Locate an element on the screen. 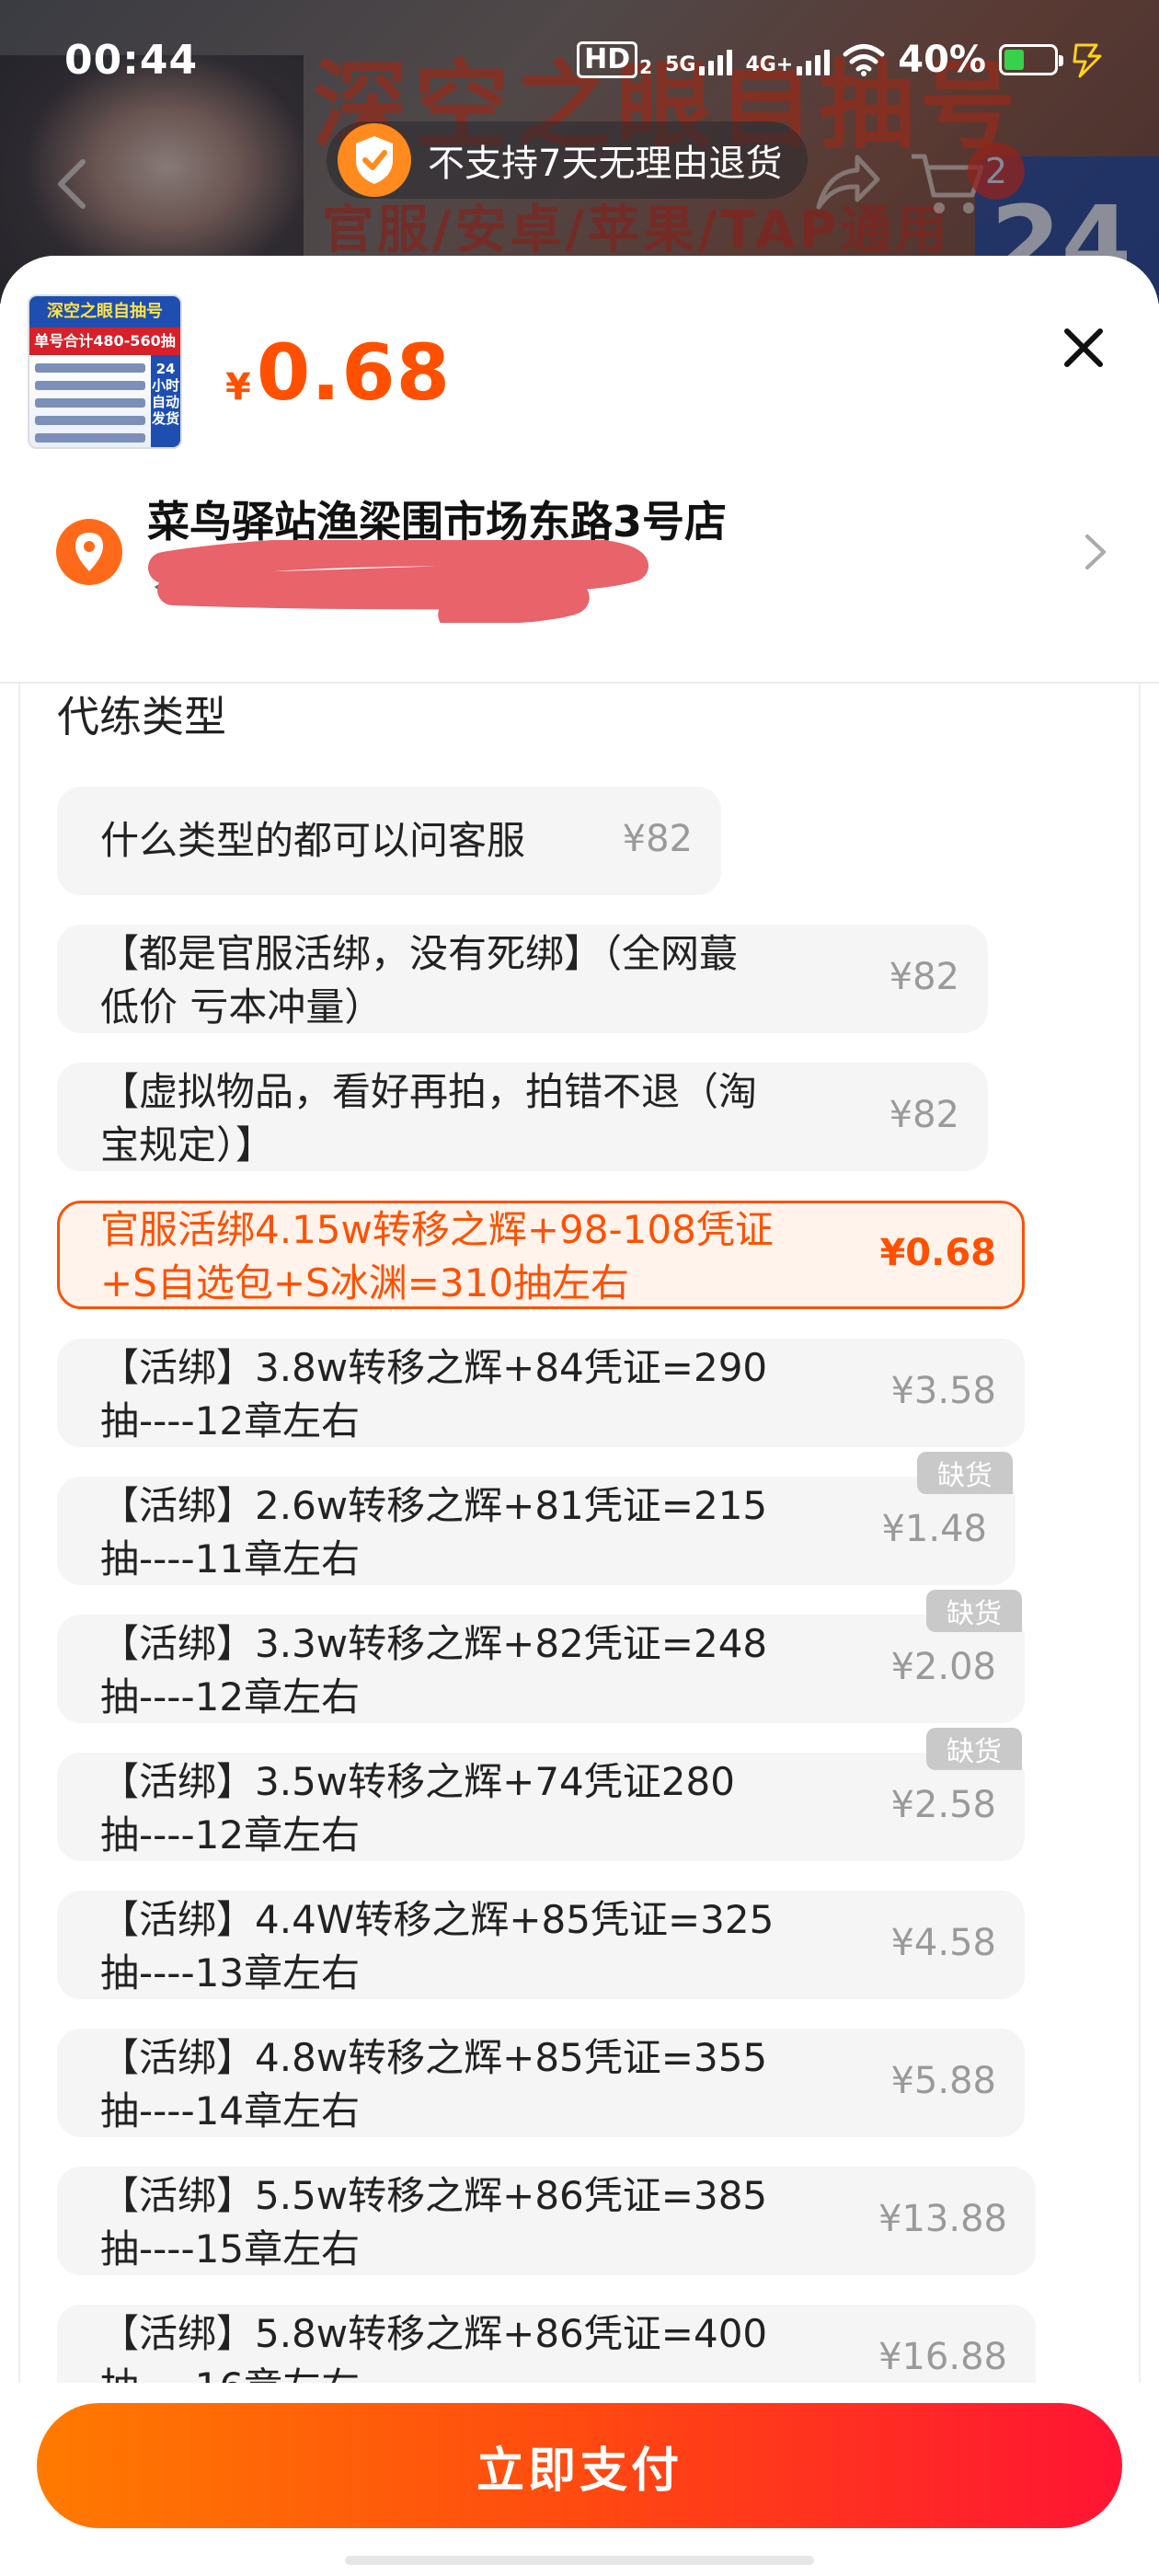  status-indicators: HD 2 5G 4G+ 40% is located at coordinates (840, 60).